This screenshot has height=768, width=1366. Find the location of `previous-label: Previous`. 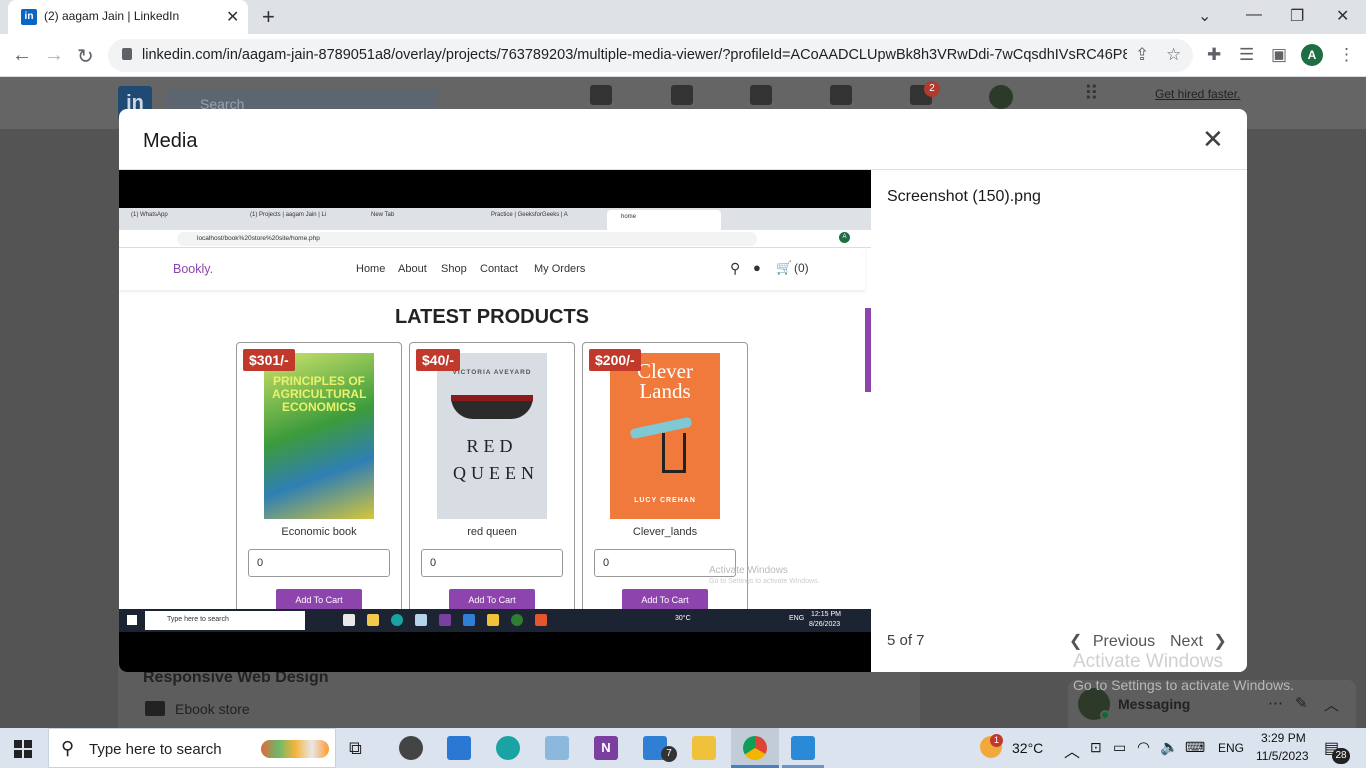

previous-label: Previous is located at coordinates (1124, 641).